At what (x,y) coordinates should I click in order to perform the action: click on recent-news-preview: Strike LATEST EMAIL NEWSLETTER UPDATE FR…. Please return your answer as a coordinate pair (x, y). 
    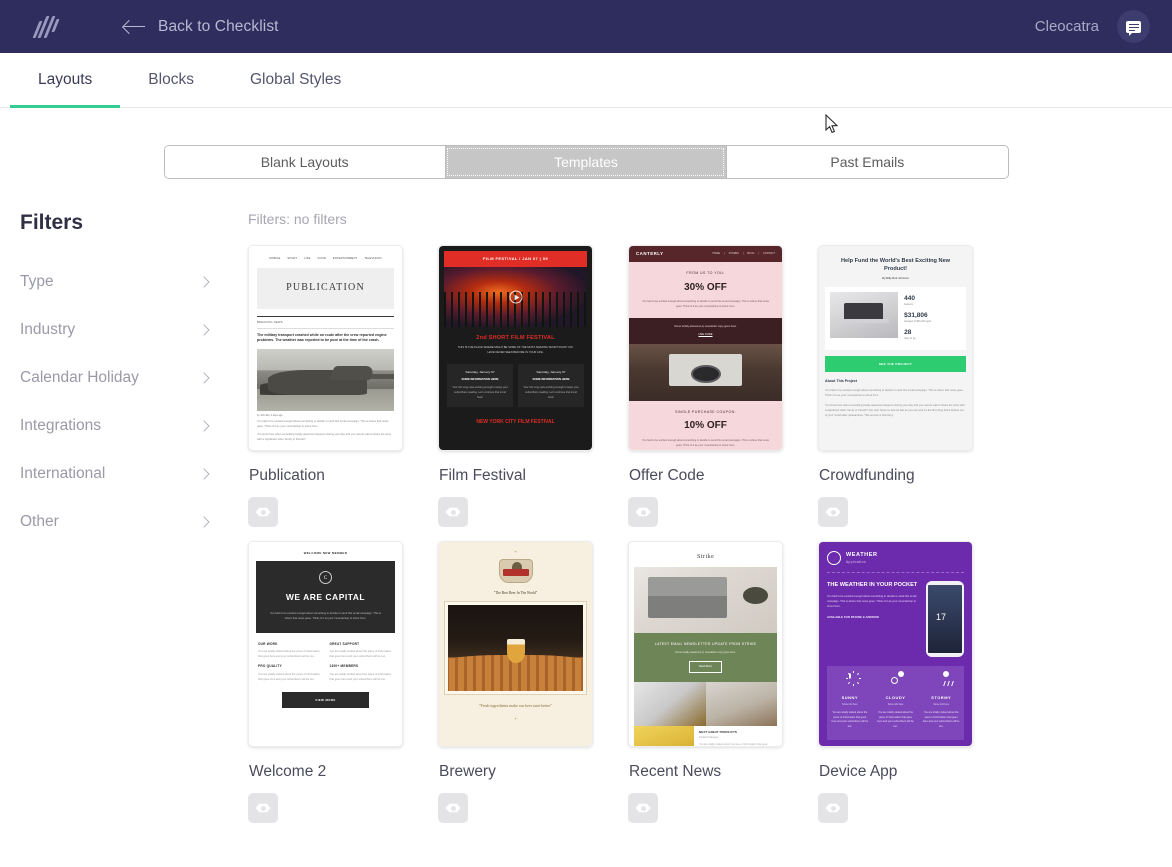
    Looking at the image, I should click on (705, 644).